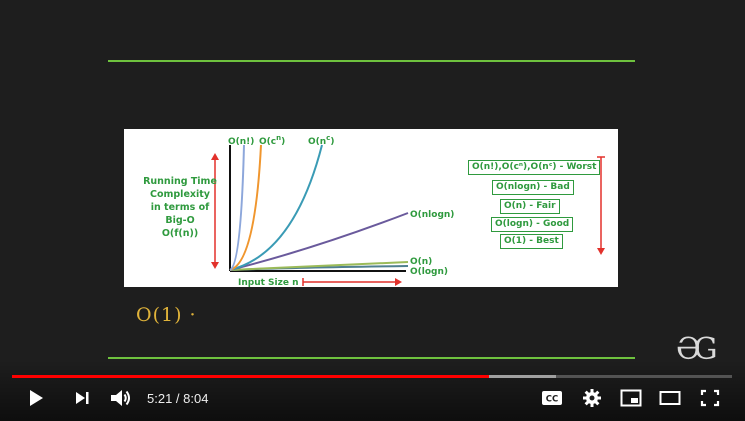 The width and height of the screenshot is (745, 421). I want to click on miniplayer-icon, so click(631, 398).